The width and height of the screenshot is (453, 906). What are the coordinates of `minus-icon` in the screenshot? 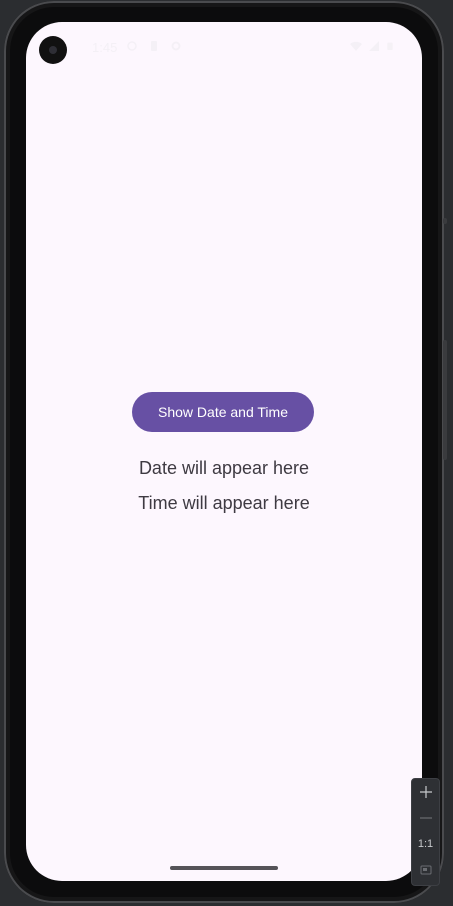 It's located at (425, 818).